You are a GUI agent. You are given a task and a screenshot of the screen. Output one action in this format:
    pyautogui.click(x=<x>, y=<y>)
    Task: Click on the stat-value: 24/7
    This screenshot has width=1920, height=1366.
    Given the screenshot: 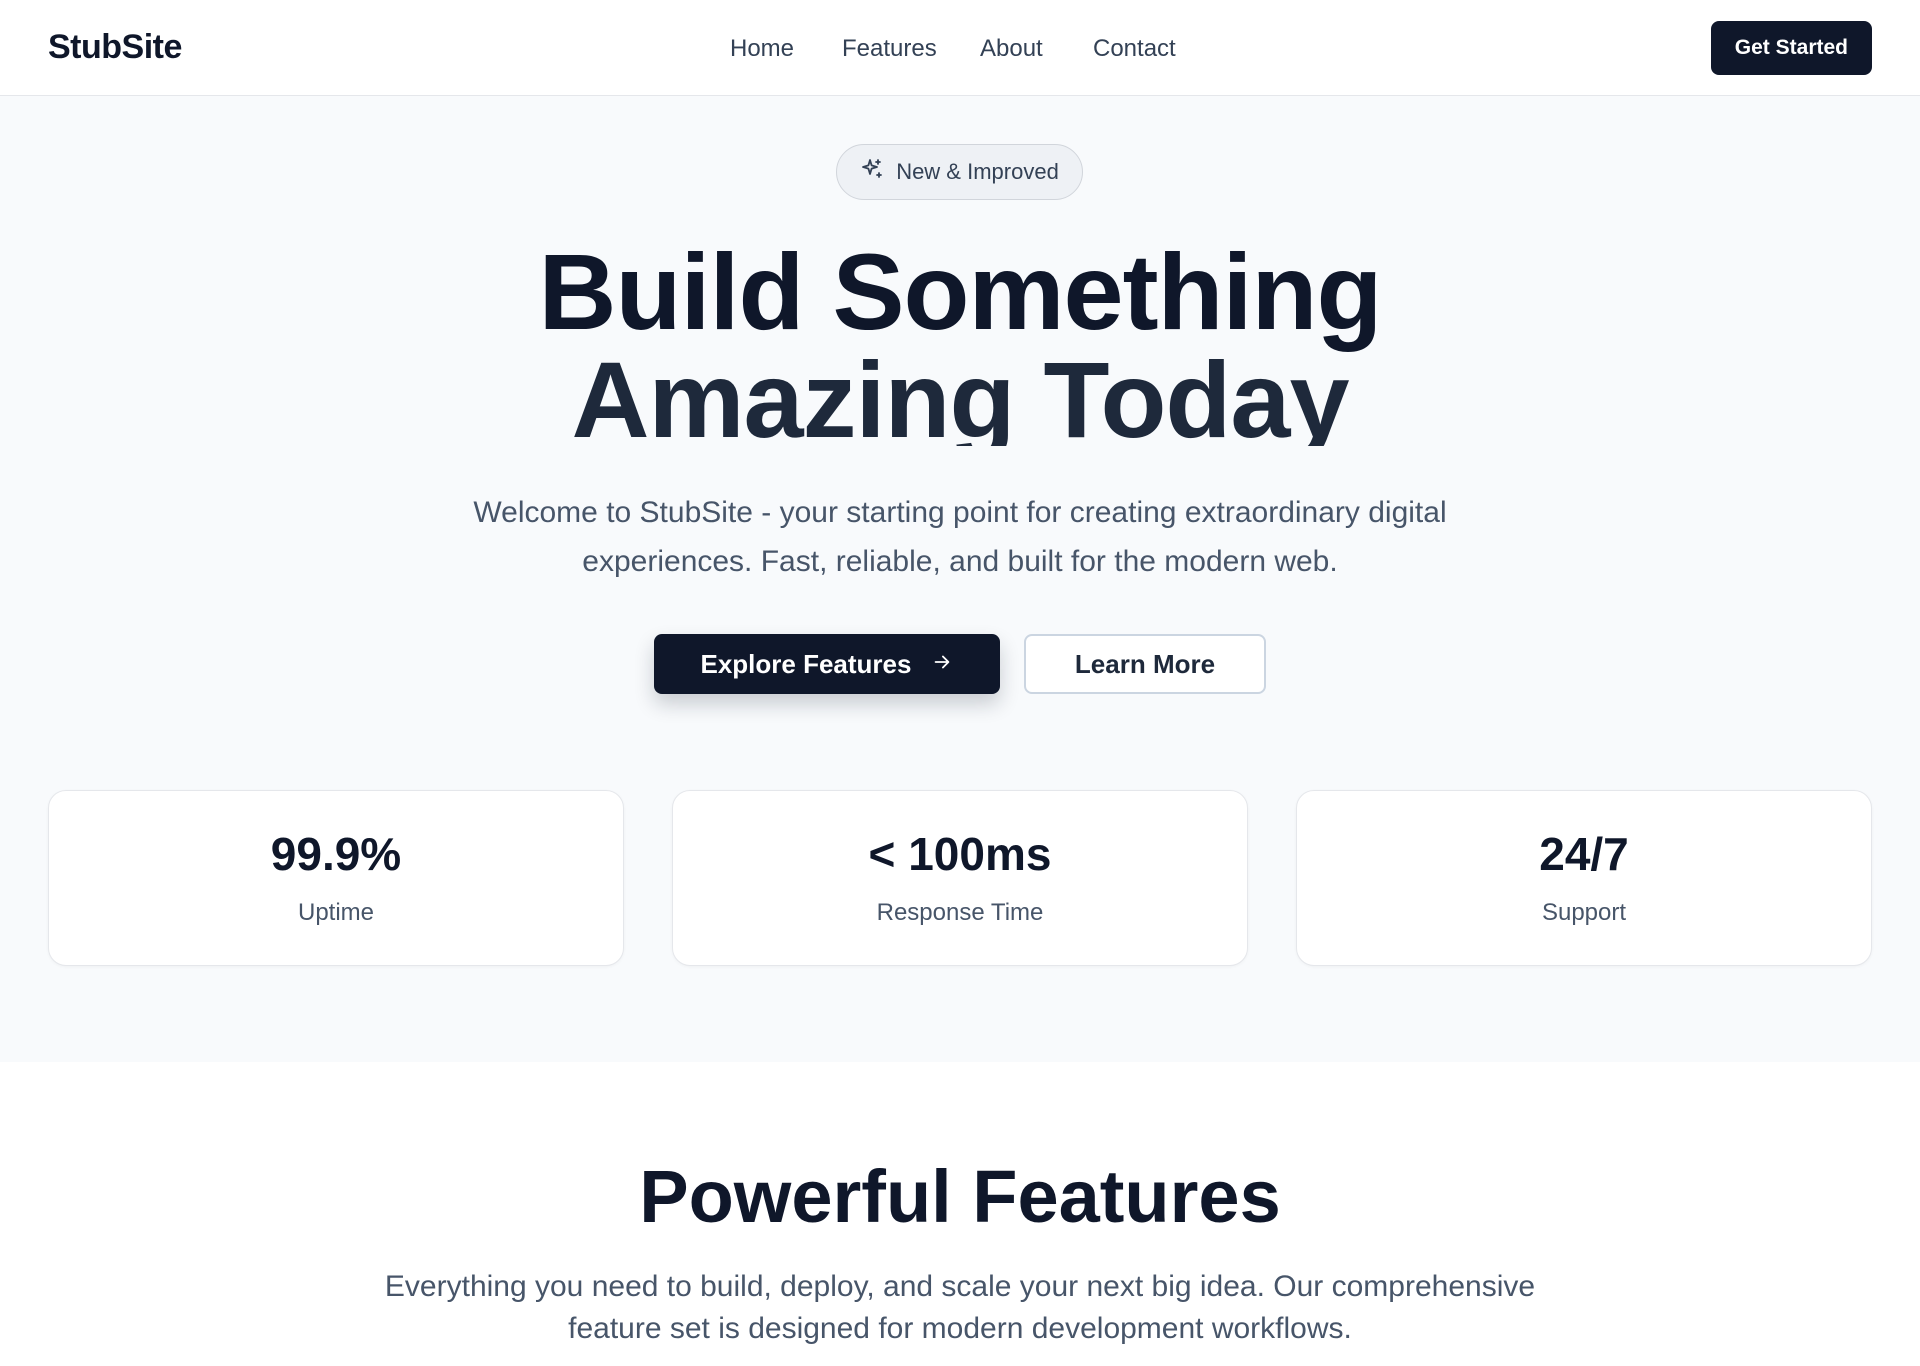 What is the action you would take?
    pyautogui.click(x=1584, y=854)
    